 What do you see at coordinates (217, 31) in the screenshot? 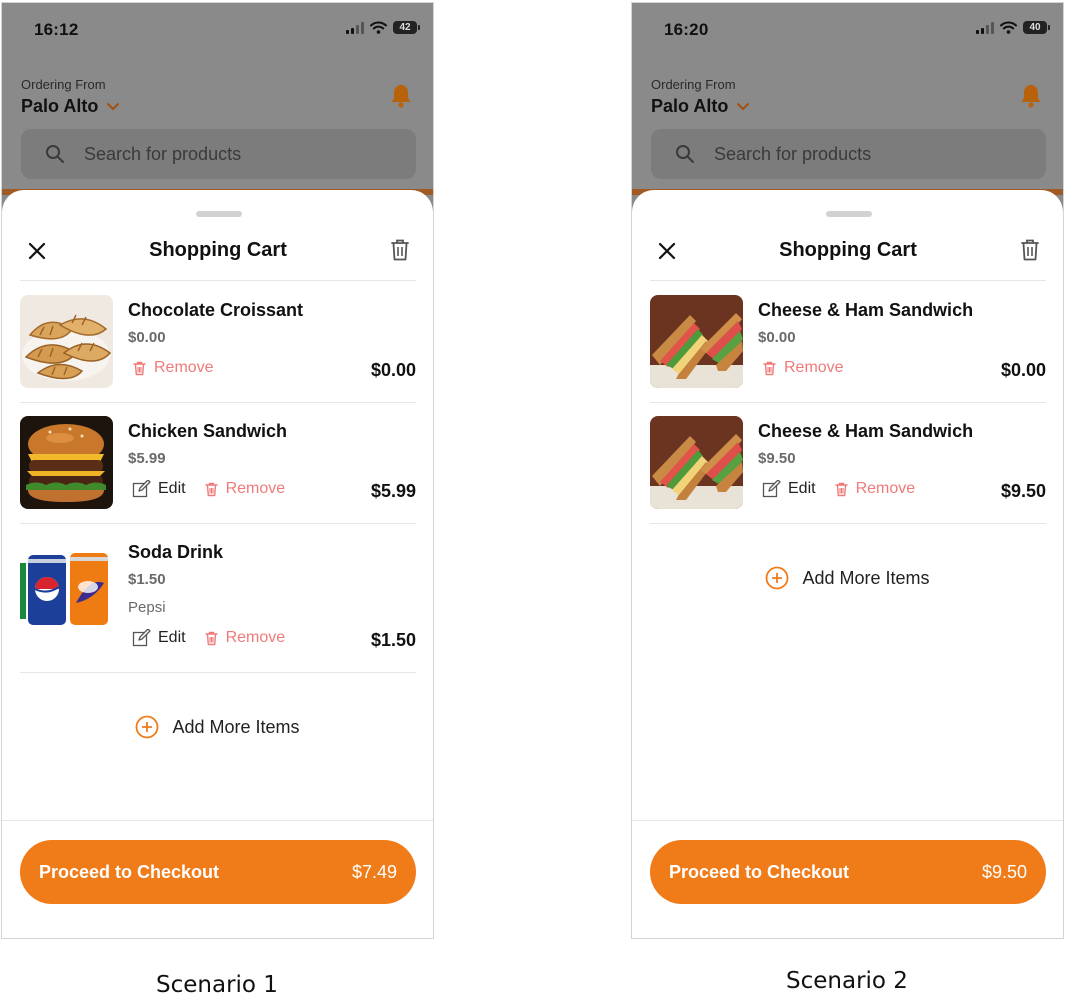
I see `status-bar: 16:12 42` at bounding box center [217, 31].